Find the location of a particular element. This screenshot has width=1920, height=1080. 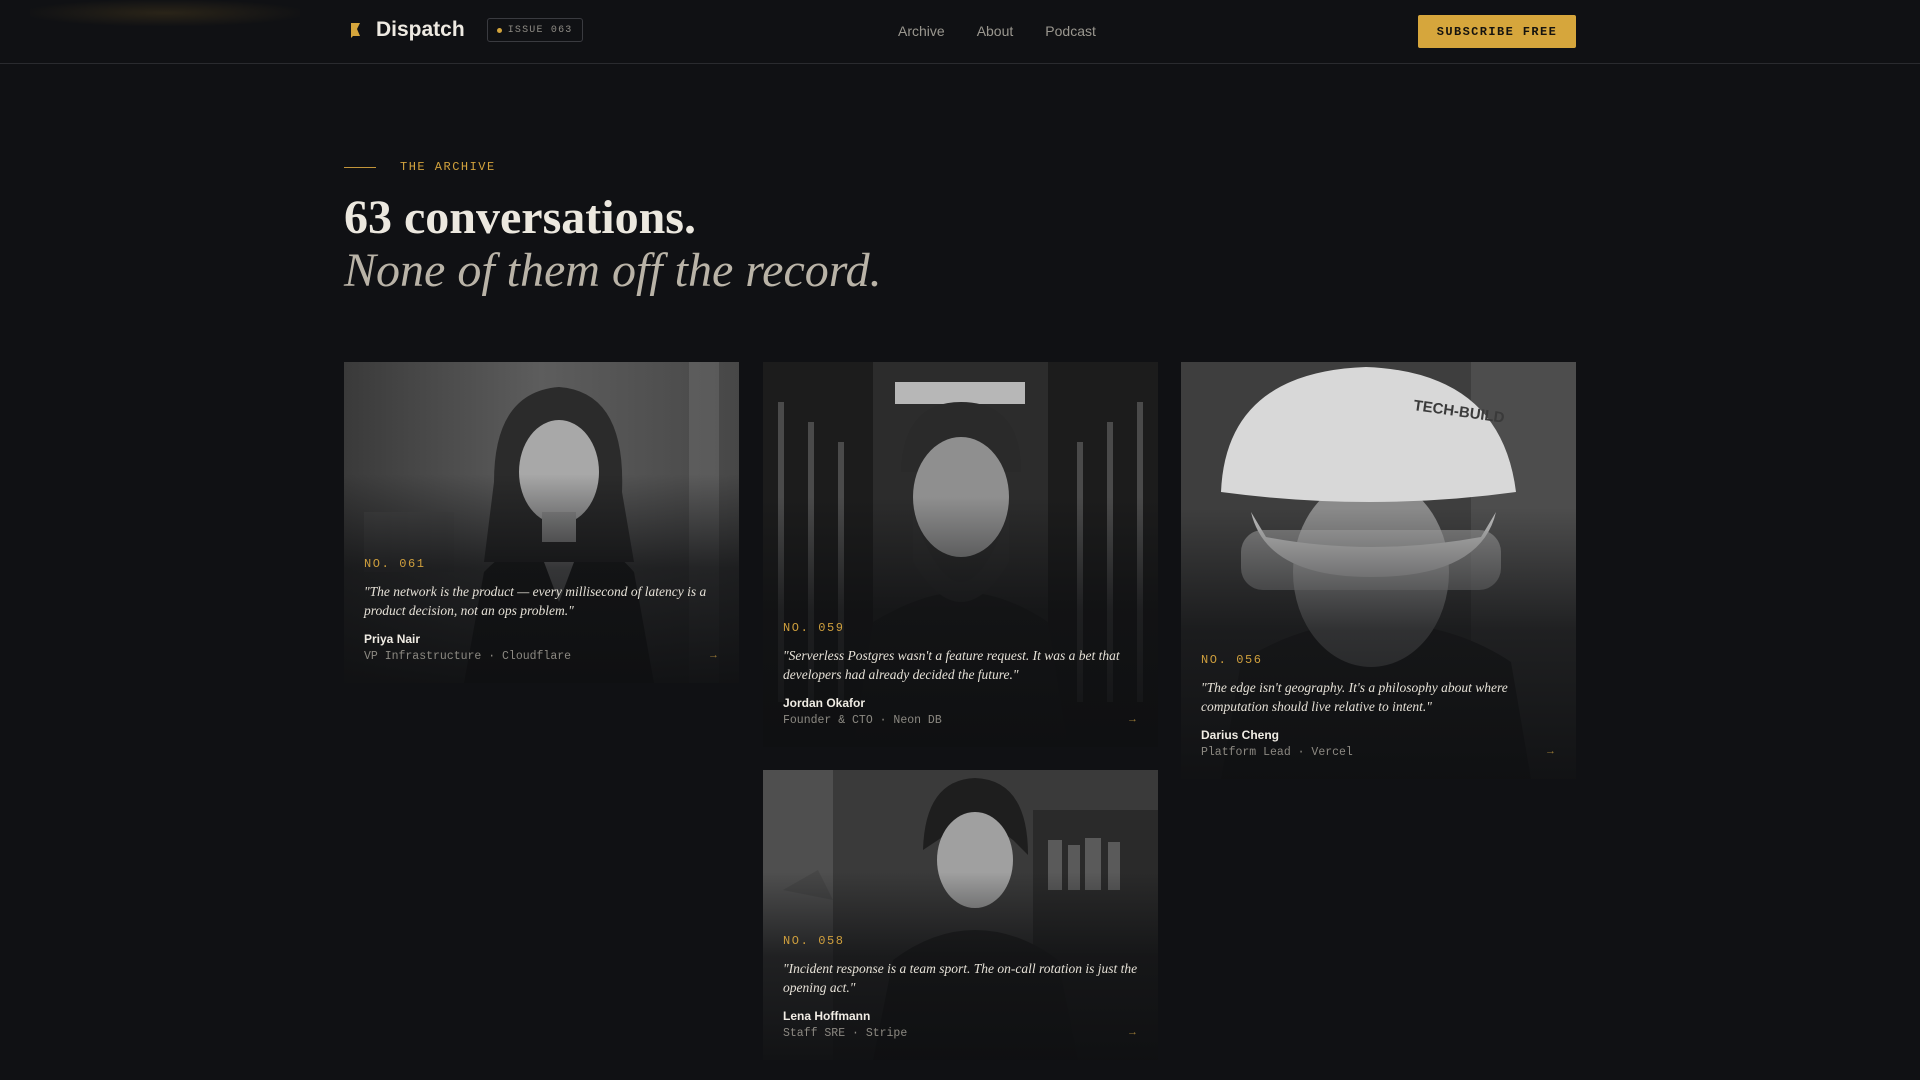

main-nav: Archive About Podcast is located at coordinates (997, 31).